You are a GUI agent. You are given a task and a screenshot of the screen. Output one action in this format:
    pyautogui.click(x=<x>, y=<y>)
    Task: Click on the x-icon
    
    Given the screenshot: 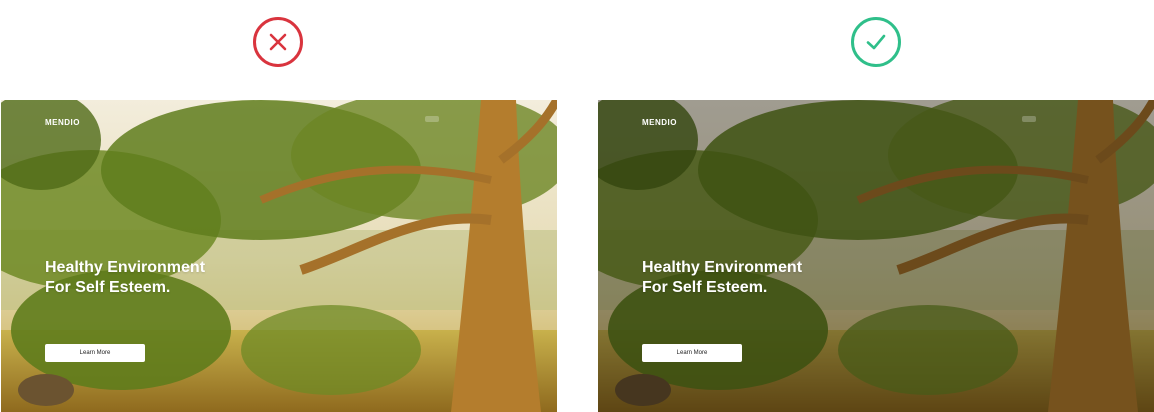 What is the action you would take?
    pyautogui.click(x=278, y=42)
    